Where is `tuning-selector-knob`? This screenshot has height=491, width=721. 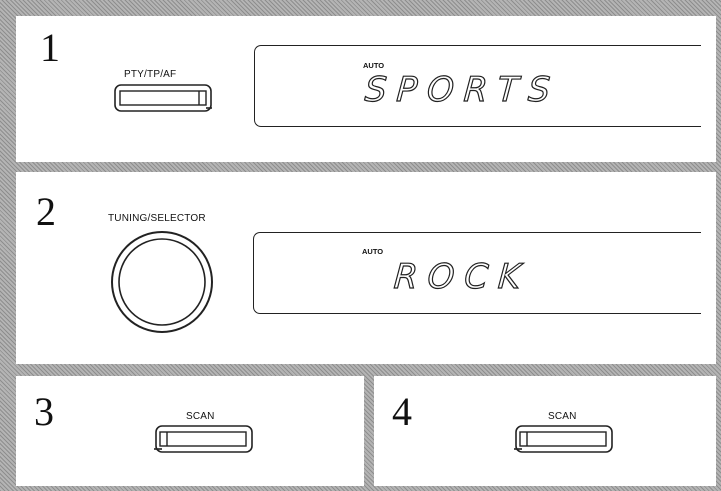
tuning-selector-knob is located at coordinates (164, 284).